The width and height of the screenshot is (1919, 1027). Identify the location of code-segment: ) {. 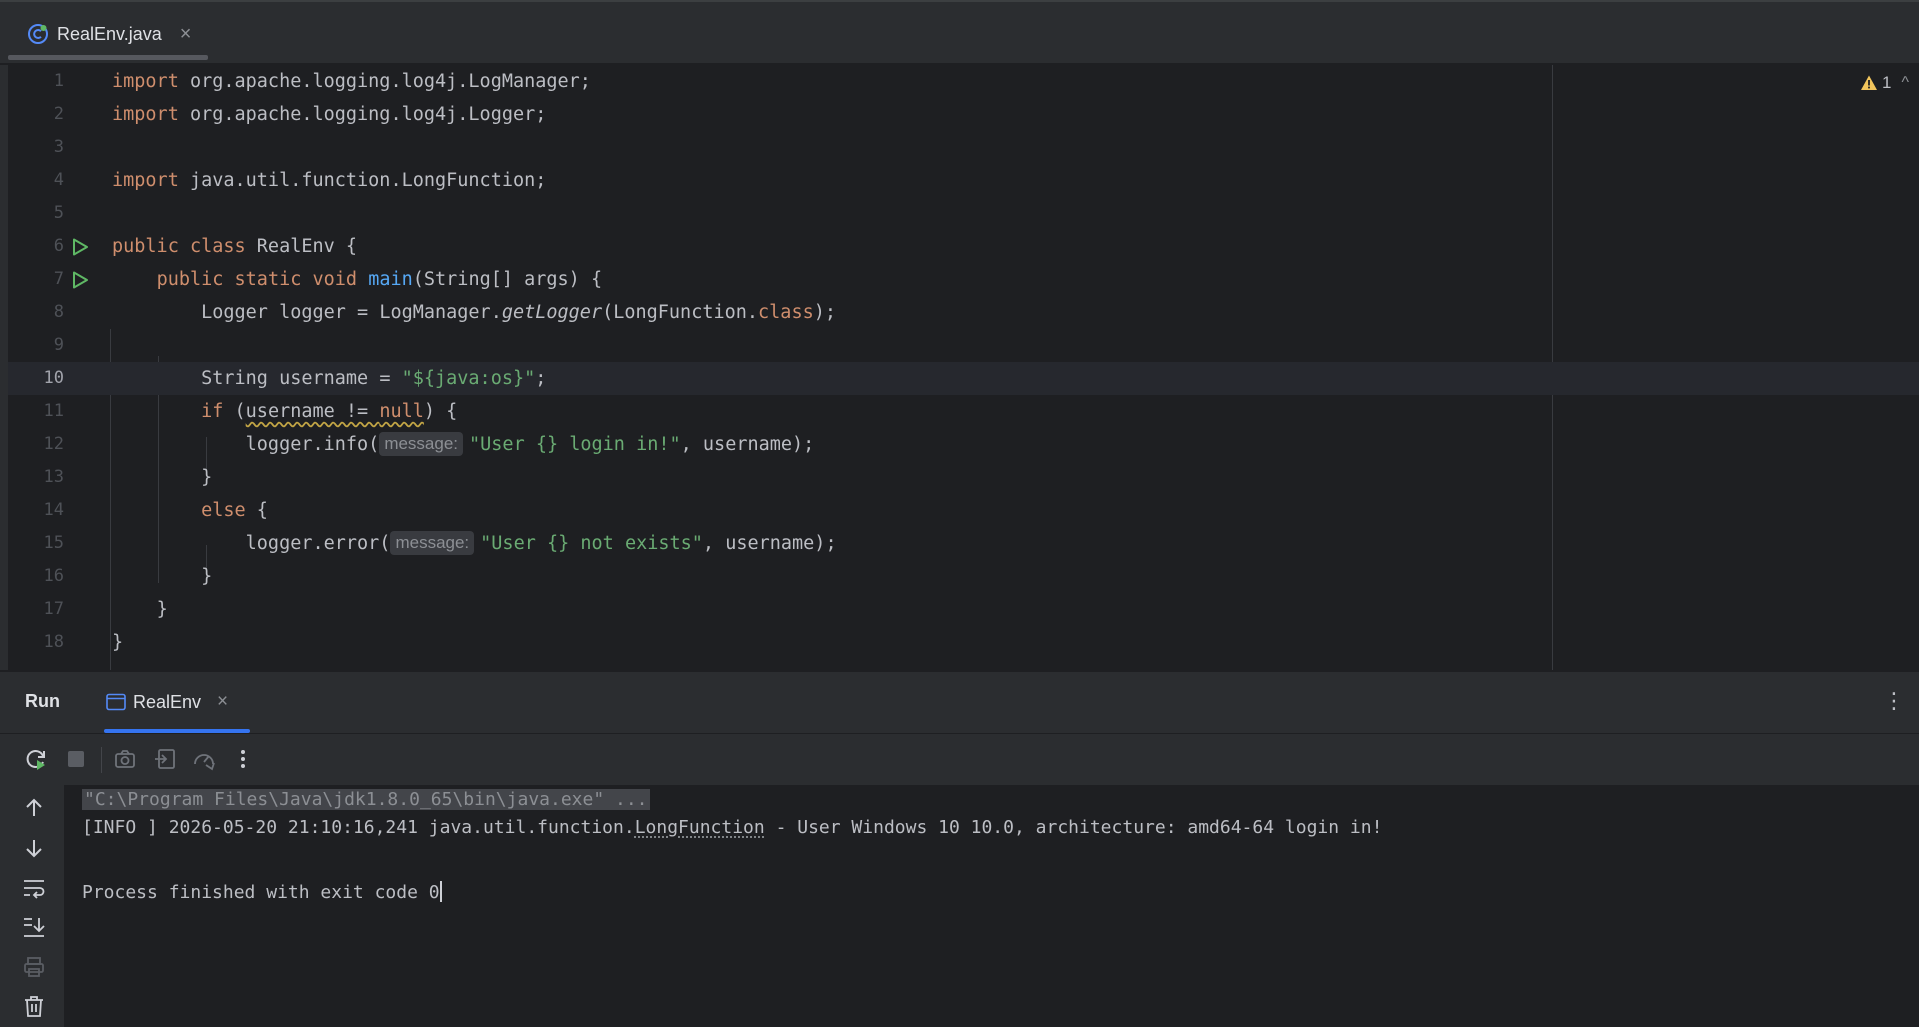
(440, 411).